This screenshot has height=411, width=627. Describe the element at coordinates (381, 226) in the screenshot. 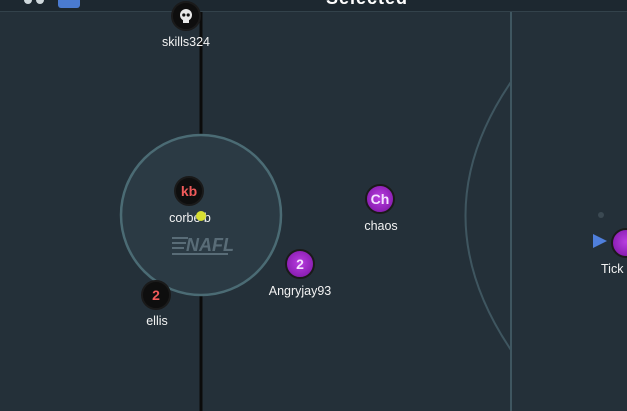

I see `player-name: chaos` at that location.